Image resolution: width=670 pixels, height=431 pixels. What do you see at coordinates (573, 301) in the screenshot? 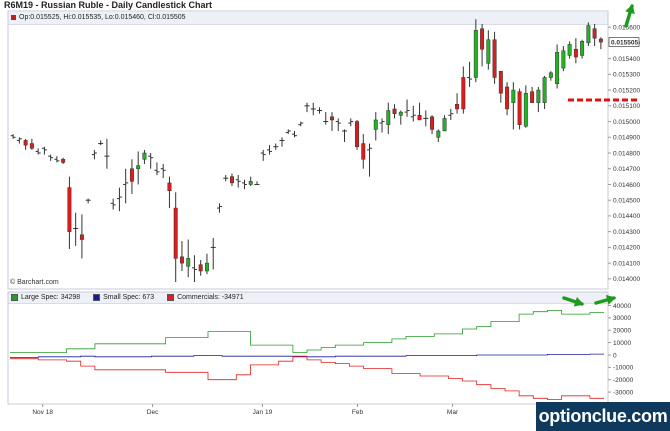
I see `cot-arrow-left-icon` at bounding box center [573, 301].